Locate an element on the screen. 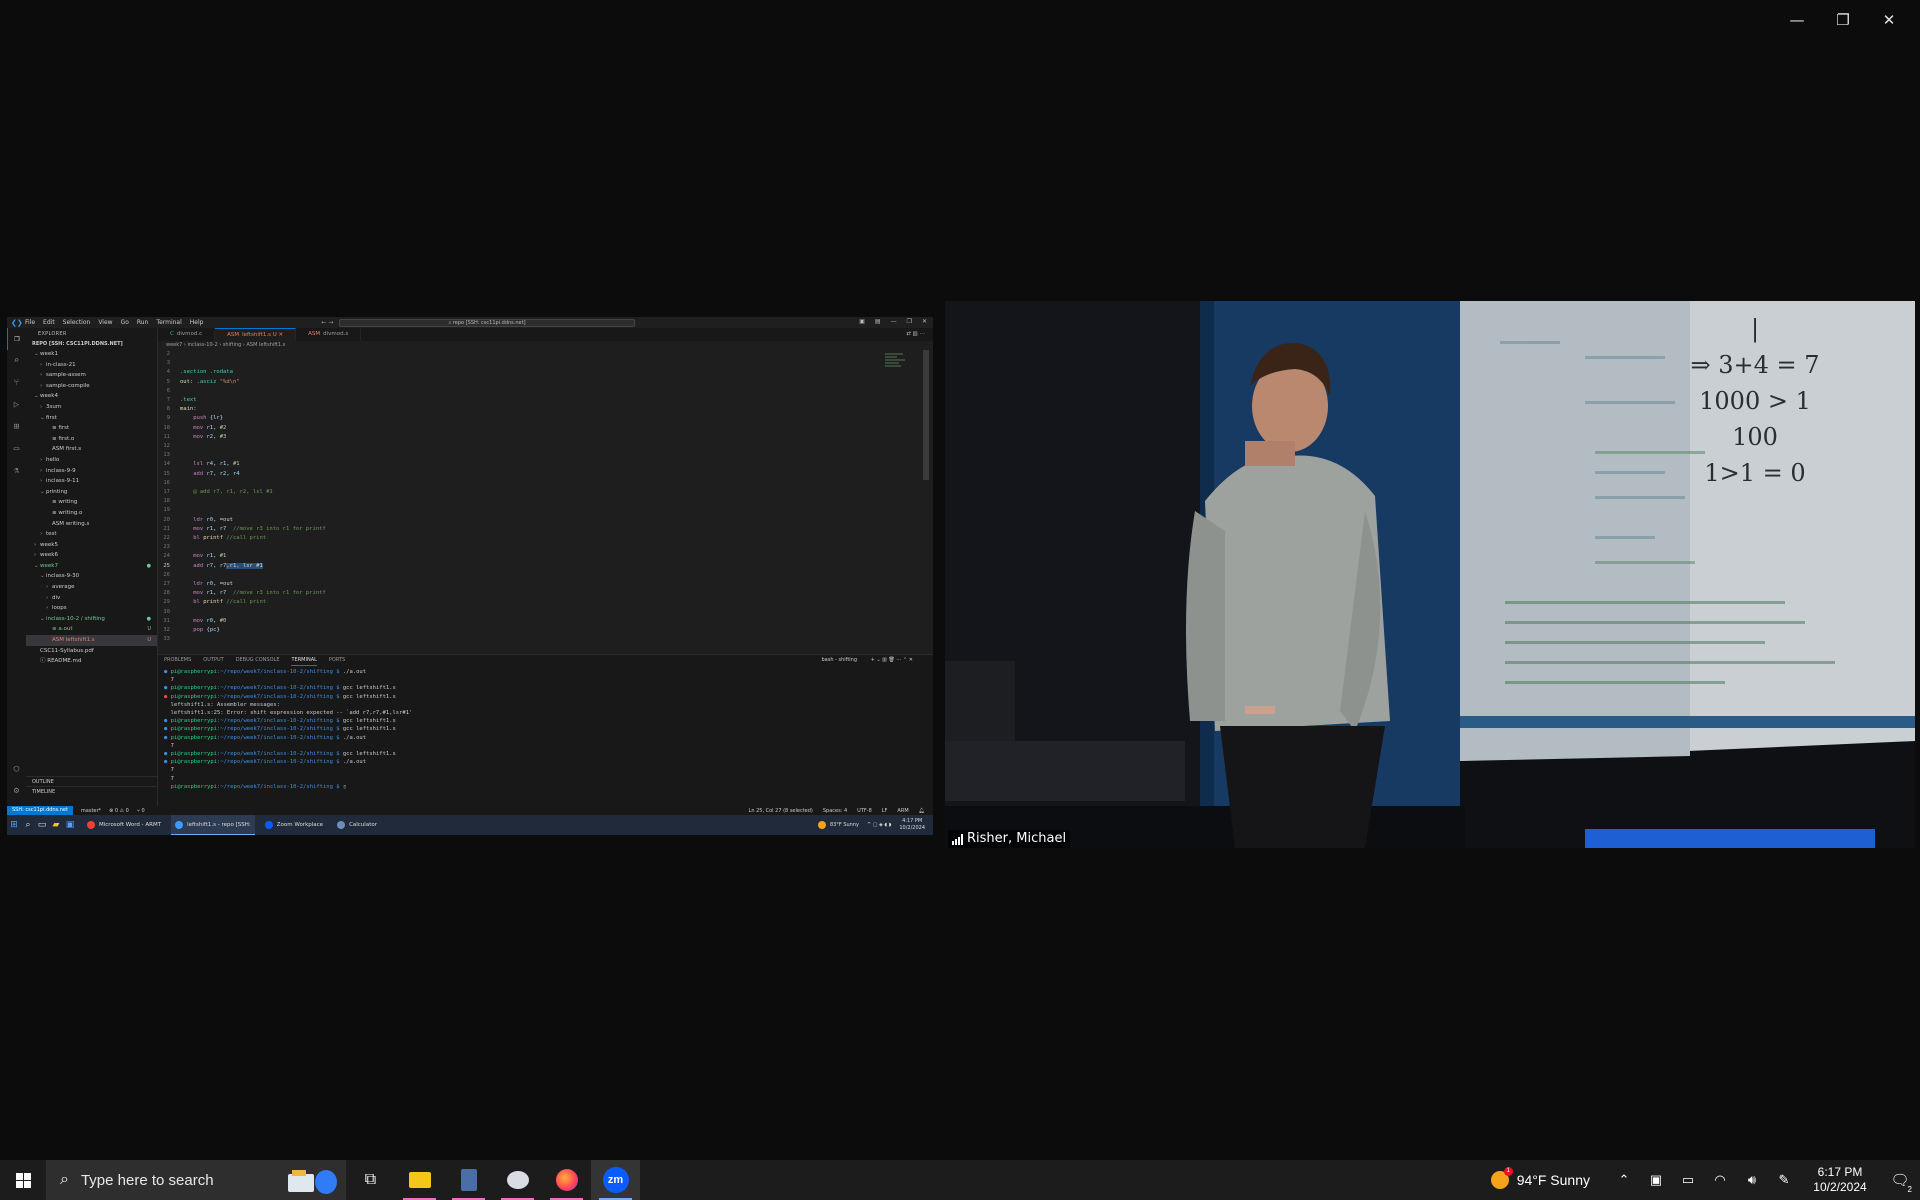  ports-indicator: ⑂ 0 is located at coordinates (141, 811).